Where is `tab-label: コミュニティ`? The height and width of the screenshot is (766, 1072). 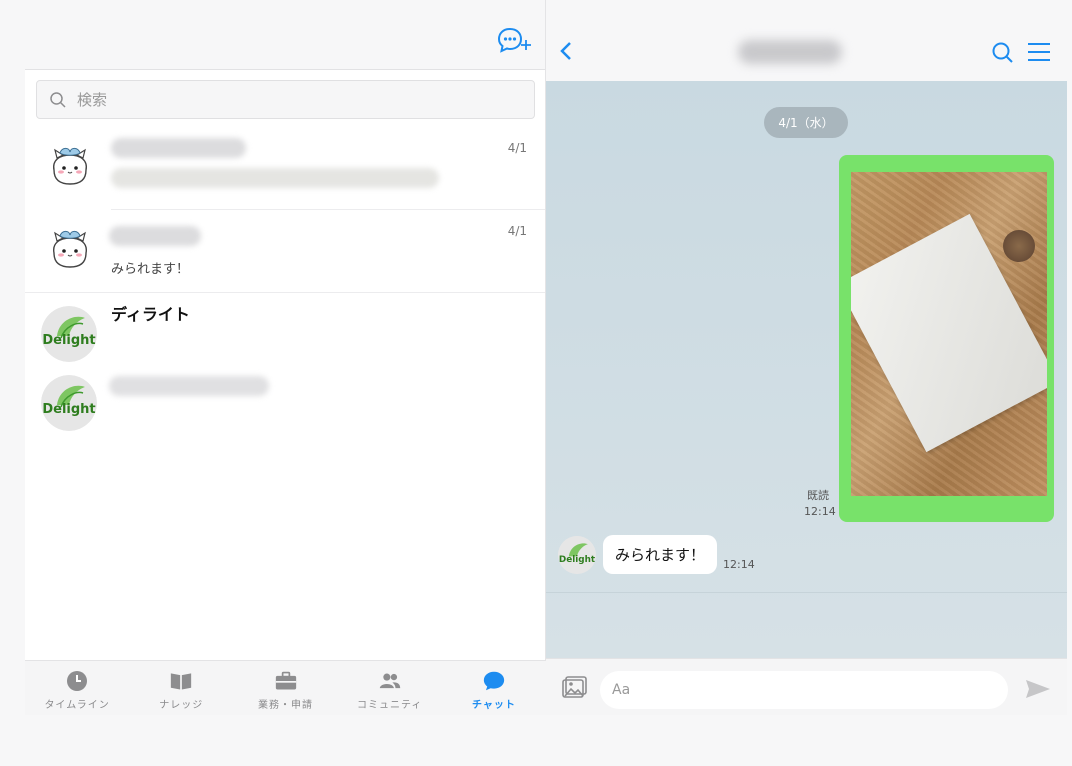
tab-label: コミュニティ is located at coordinates (390, 705).